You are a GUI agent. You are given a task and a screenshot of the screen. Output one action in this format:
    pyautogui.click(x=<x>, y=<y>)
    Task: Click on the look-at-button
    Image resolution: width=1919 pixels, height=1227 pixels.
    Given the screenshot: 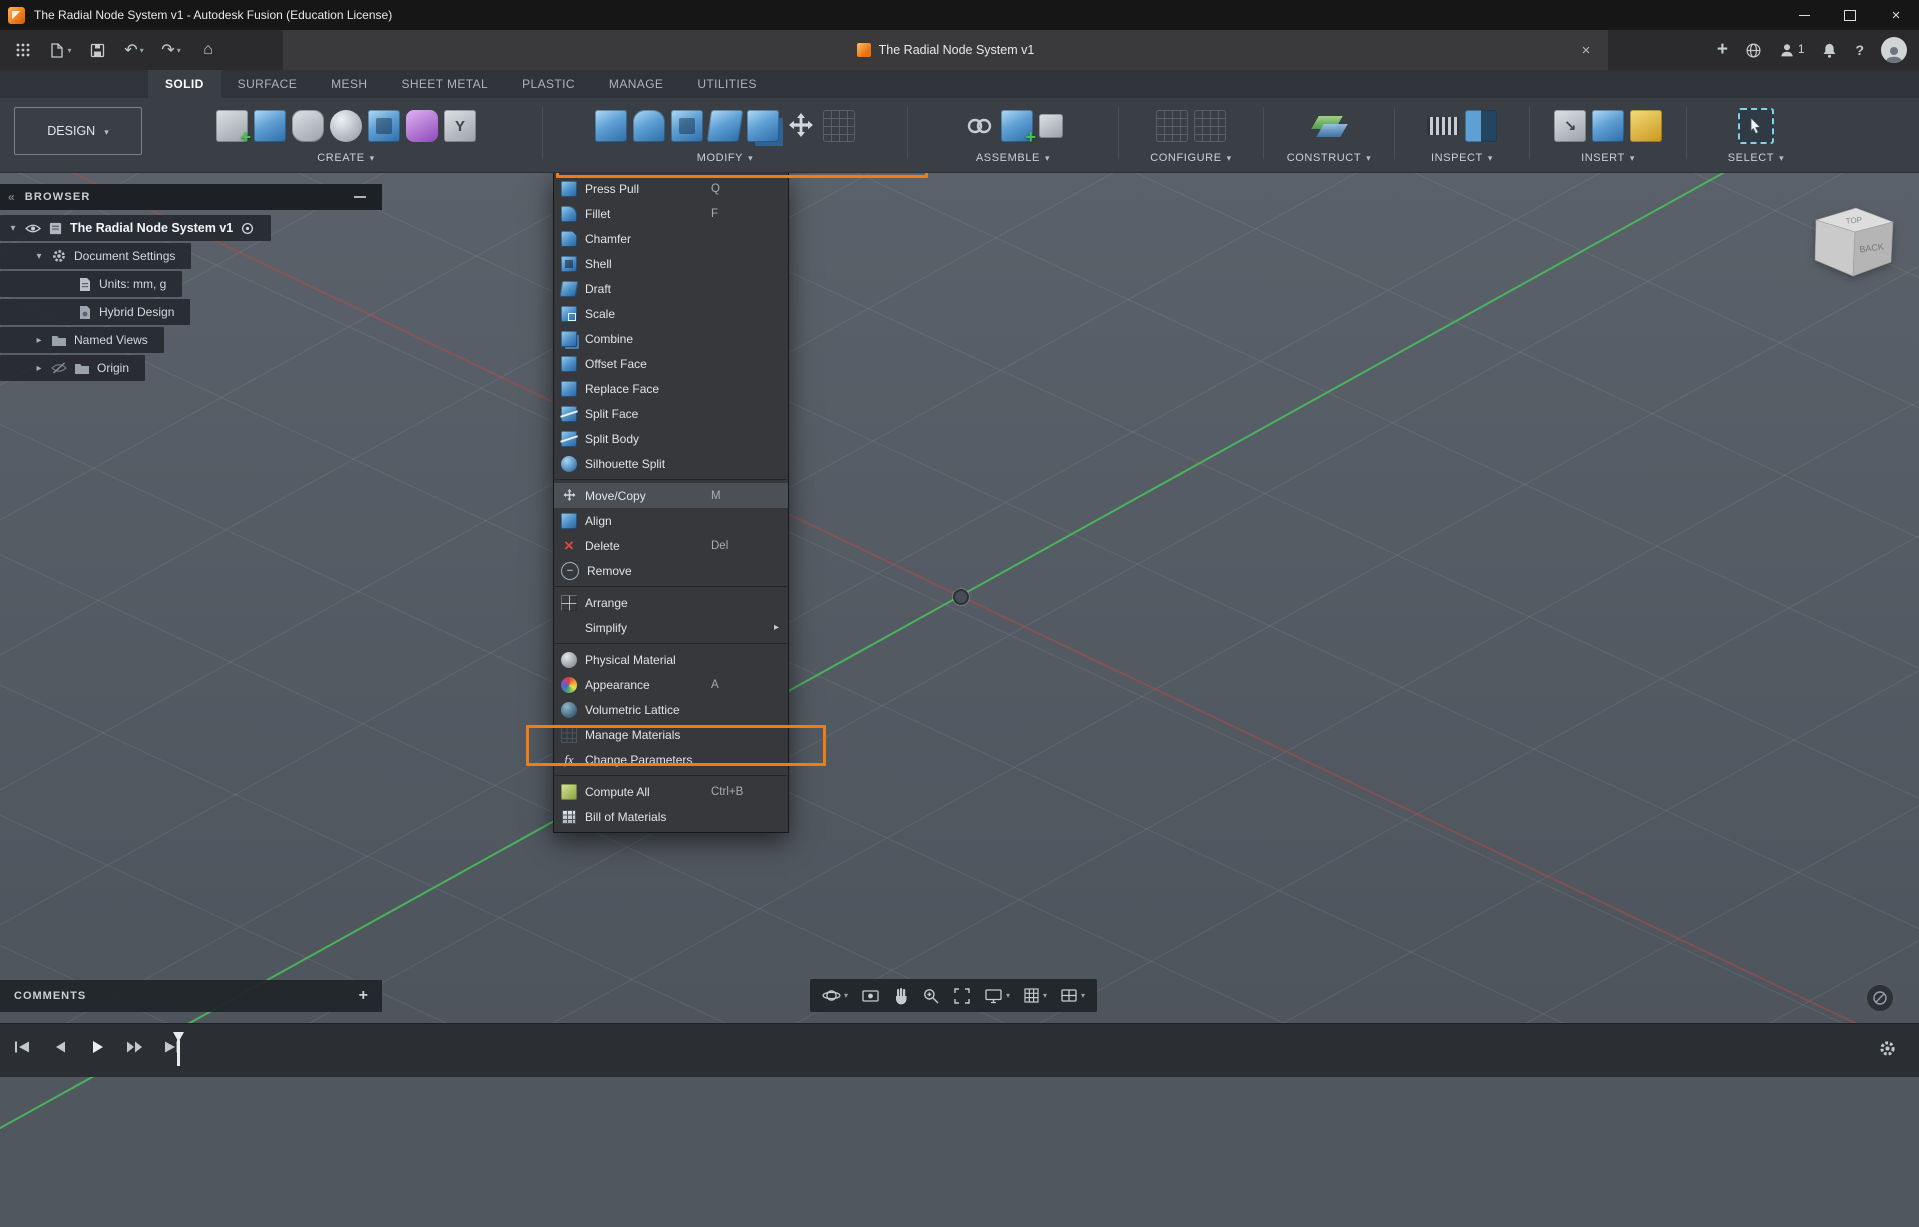 What is the action you would take?
    pyautogui.click(x=870, y=996)
    